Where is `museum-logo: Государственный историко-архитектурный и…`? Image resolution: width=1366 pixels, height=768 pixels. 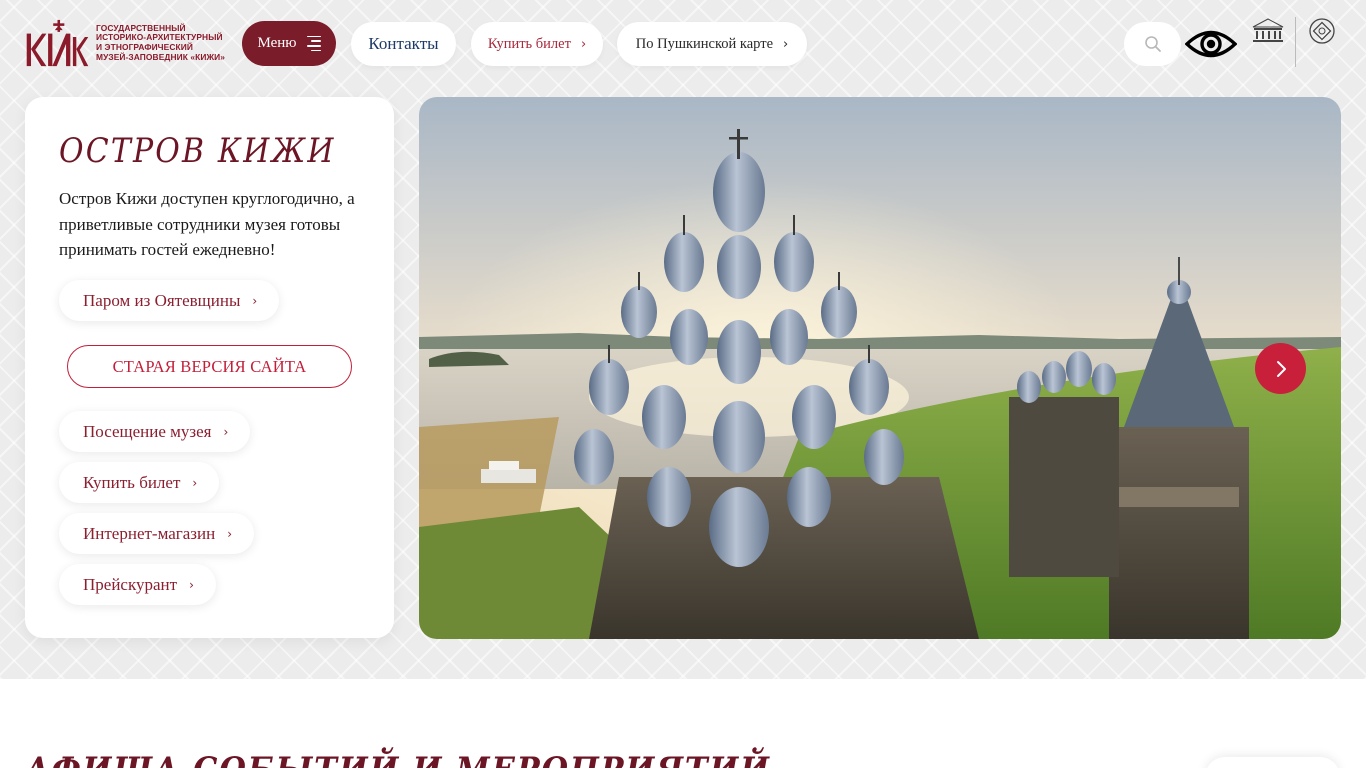
museum-logo: Государственный историко-архитектурный и… is located at coordinates (125, 43).